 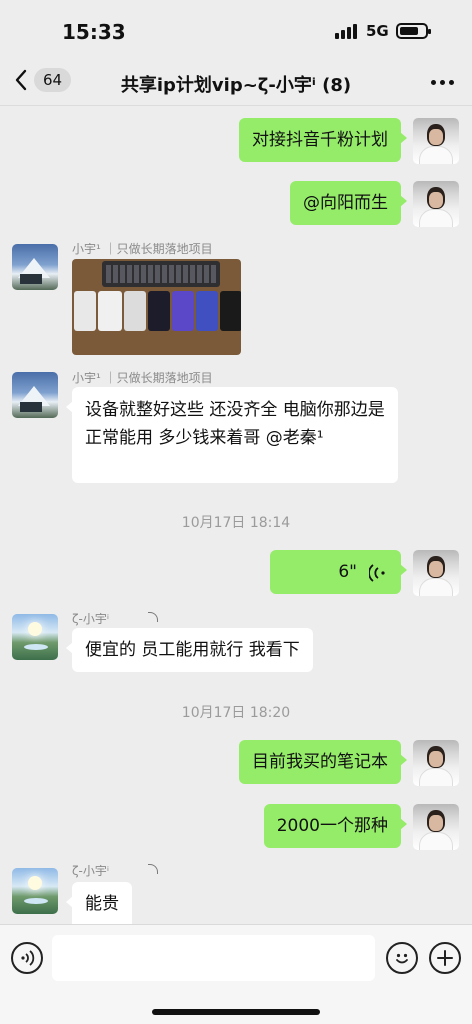 What do you see at coordinates (236, 85) in the screenshot?
I see `chat-title: 共享ip计划vip~ζ-小宇ⁱ (8)` at bounding box center [236, 85].